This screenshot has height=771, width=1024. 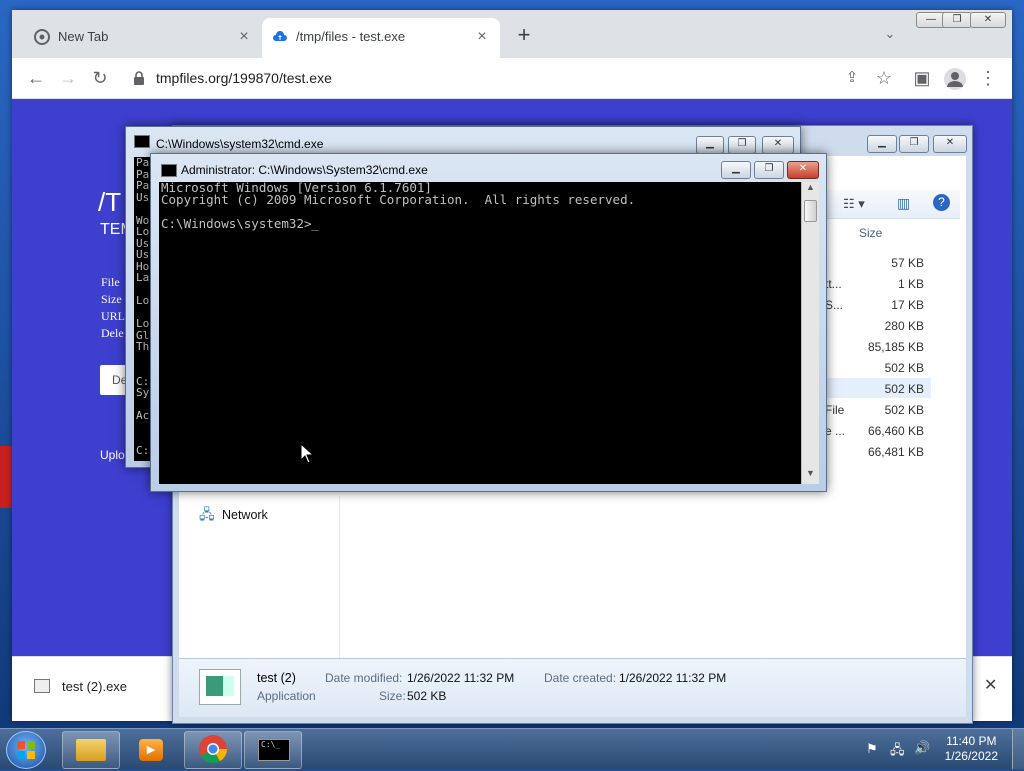 What do you see at coordinates (94, 686) in the screenshot?
I see `download-file-name: test (2).exe` at bounding box center [94, 686].